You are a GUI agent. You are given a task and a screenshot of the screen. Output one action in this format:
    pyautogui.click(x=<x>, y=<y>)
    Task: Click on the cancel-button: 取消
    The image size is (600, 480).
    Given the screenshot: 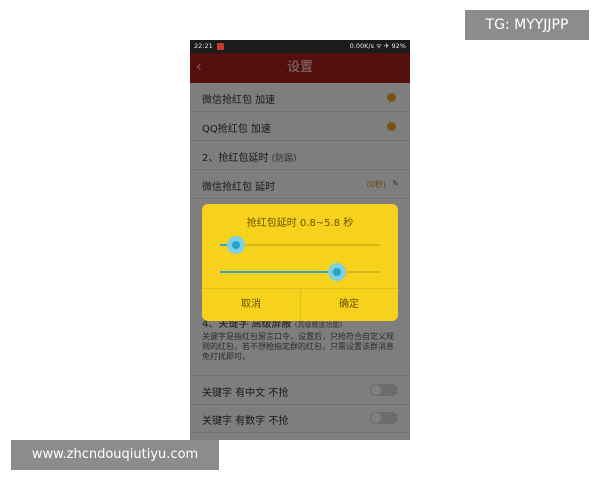 What is the action you would take?
    pyautogui.click(x=251, y=305)
    